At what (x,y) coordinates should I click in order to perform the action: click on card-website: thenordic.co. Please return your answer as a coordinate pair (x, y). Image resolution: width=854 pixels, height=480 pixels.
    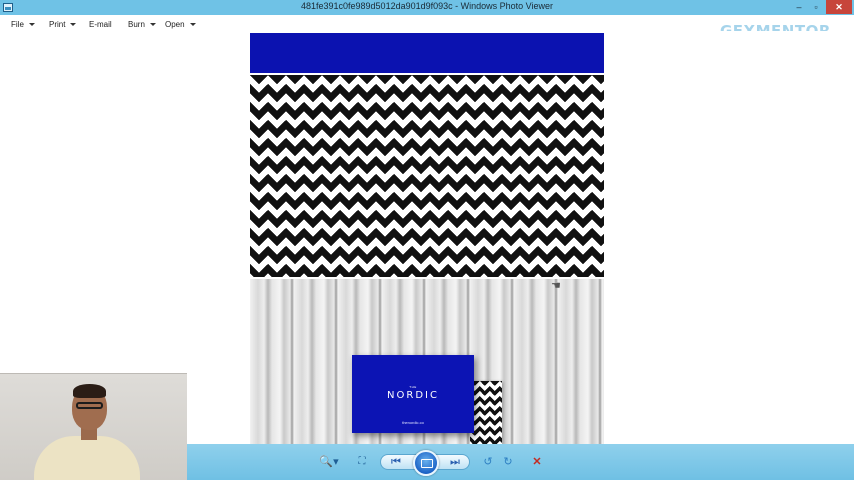
    Looking at the image, I should click on (413, 422).